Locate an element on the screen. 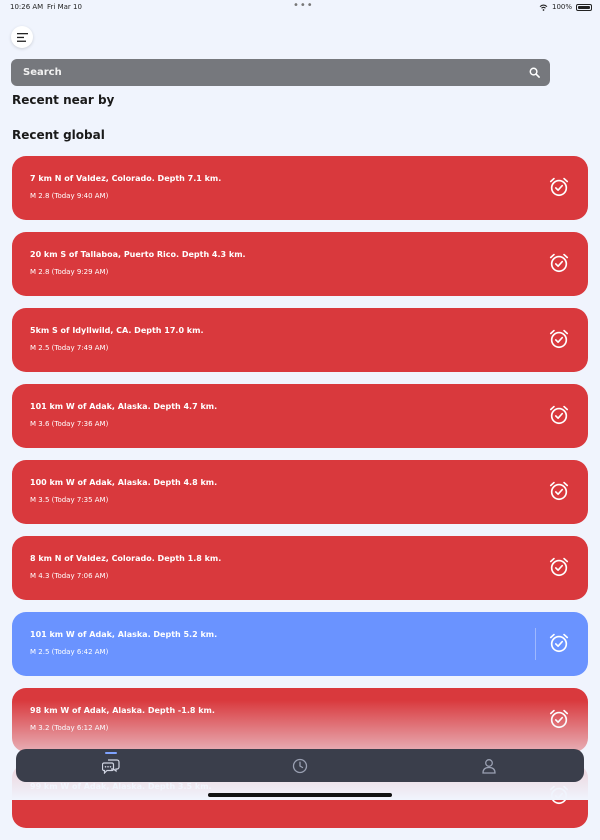 The height and width of the screenshot is (840, 600). quake-magnitude-time: M 3.5 (Today 7:35 AM) is located at coordinates (69, 500).